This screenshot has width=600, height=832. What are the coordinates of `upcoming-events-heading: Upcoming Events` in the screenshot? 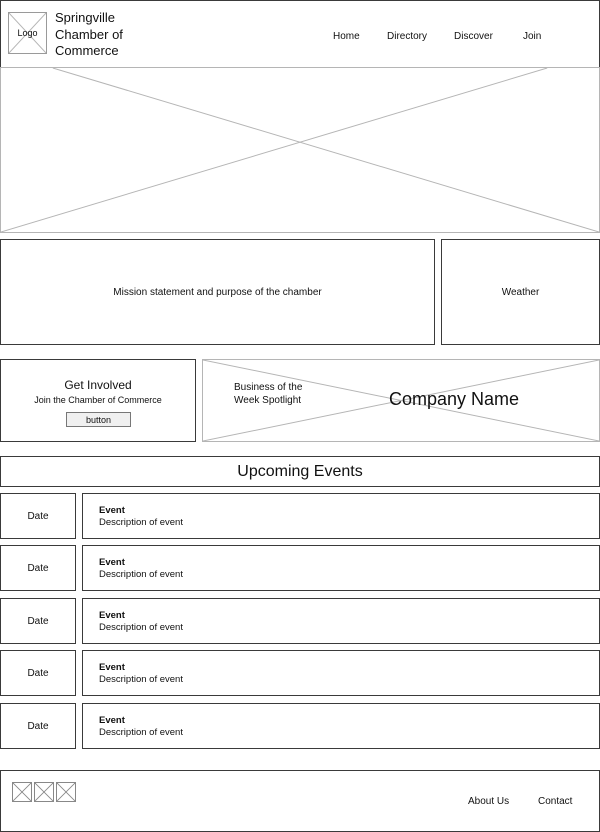 It's located at (300, 471).